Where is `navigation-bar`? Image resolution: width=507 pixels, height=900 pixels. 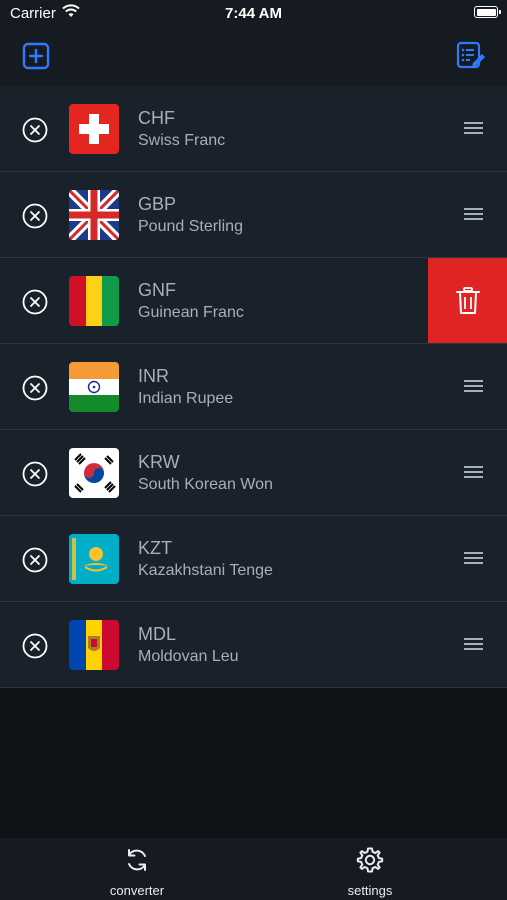
navigation-bar is located at coordinates (253, 57).